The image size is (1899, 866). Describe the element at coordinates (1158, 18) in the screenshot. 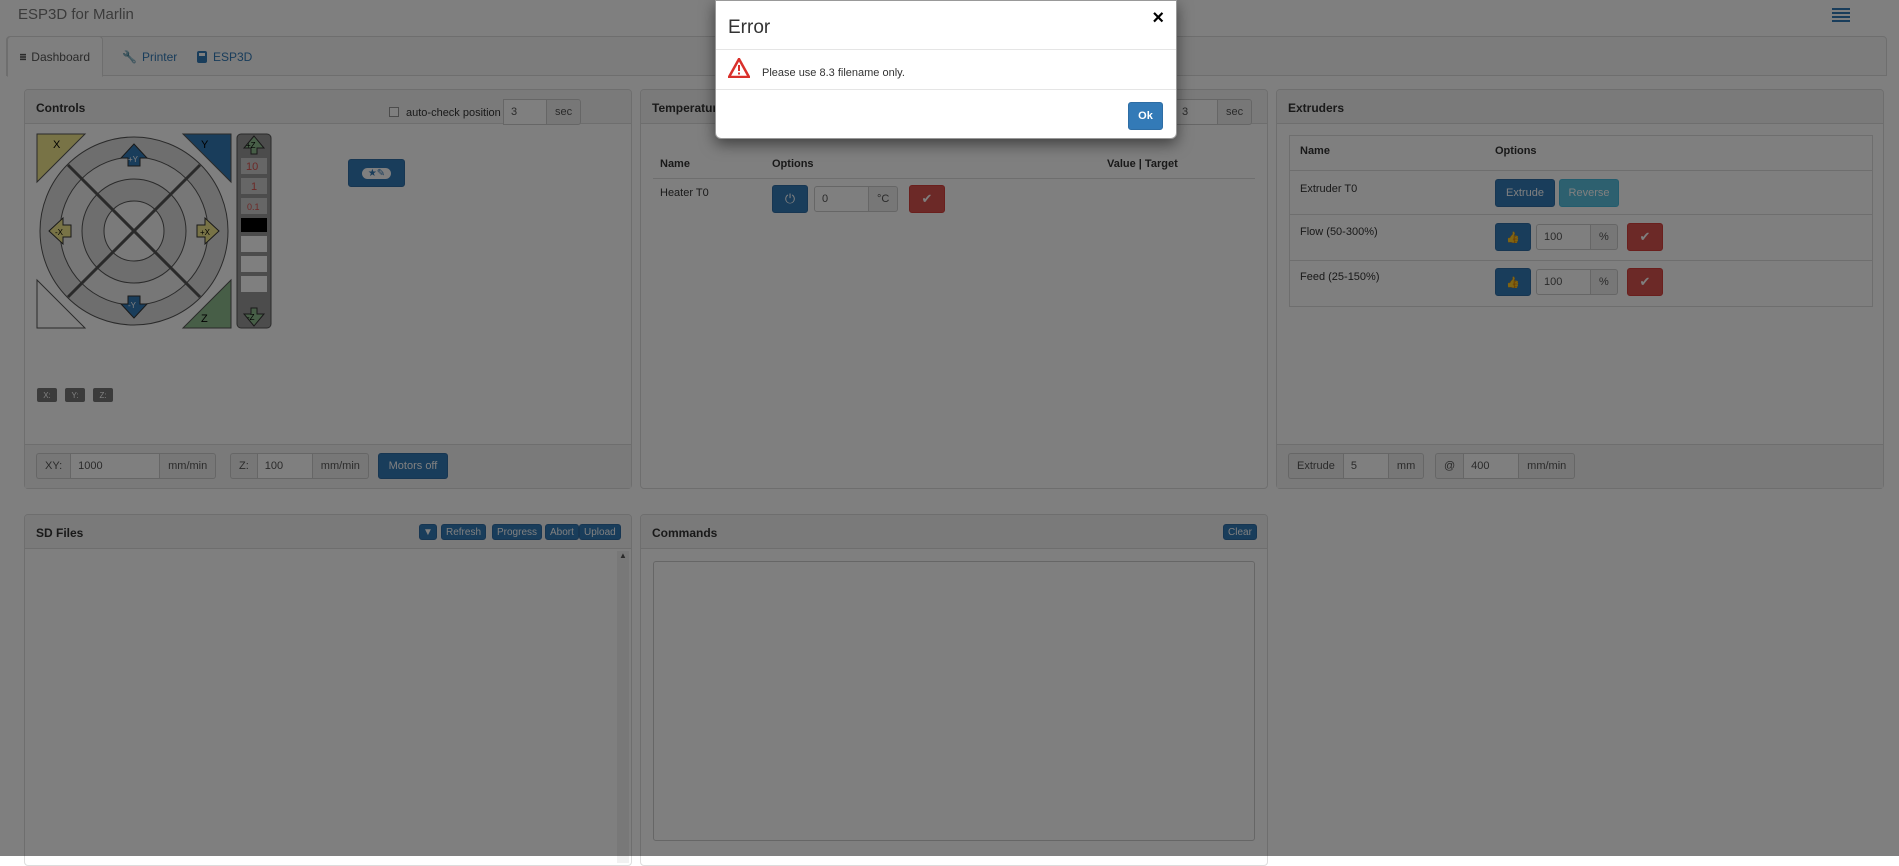

I see `close-icon: ×` at that location.